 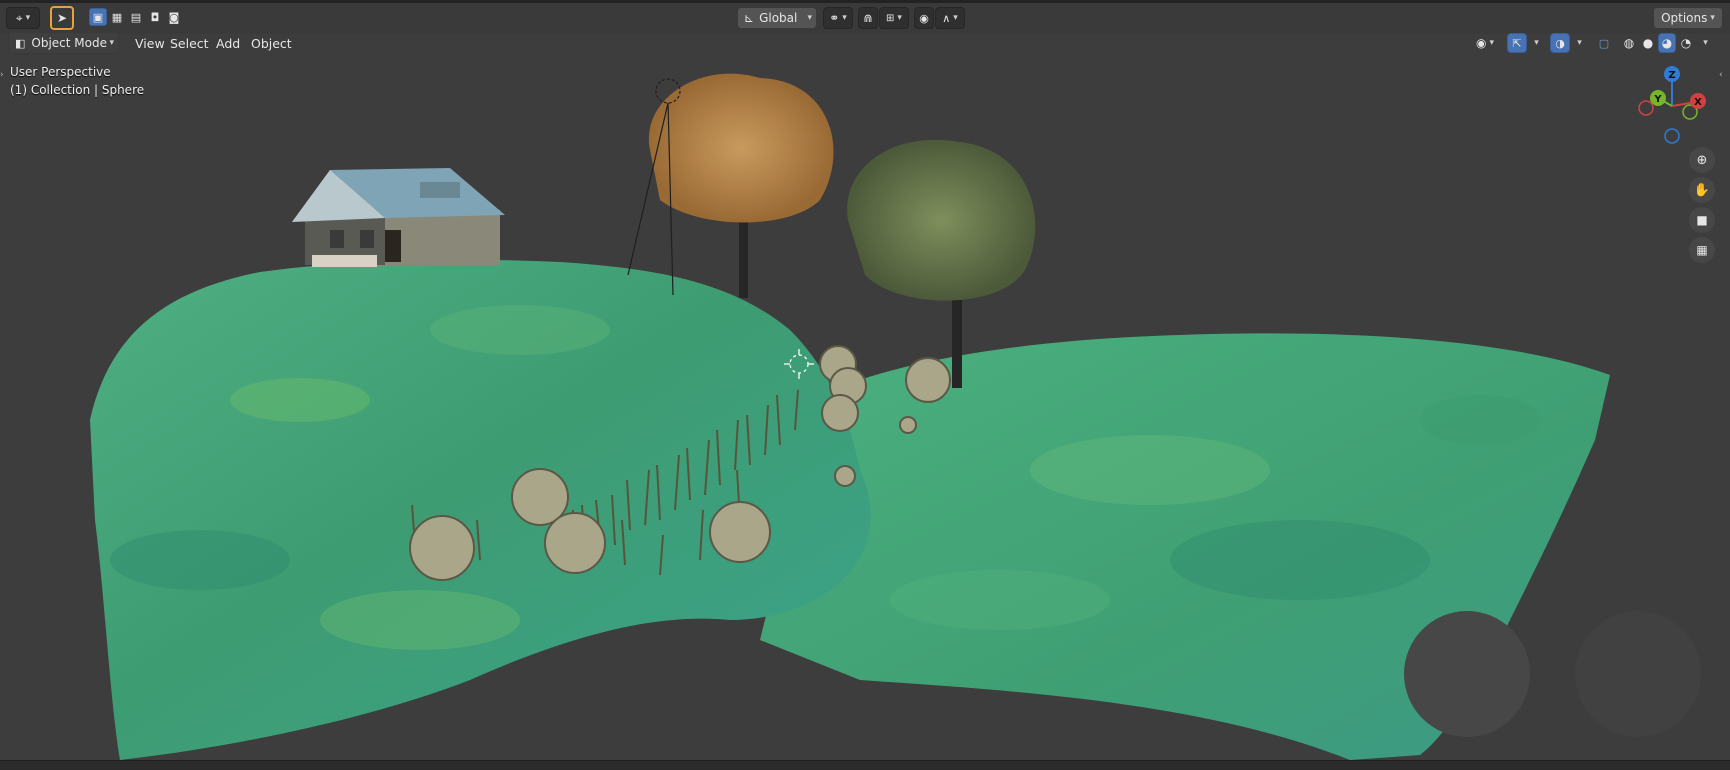 What do you see at coordinates (834, 18) in the screenshot?
I see `pivot-link-icon: ⚭` at bounding box center [834, 18].